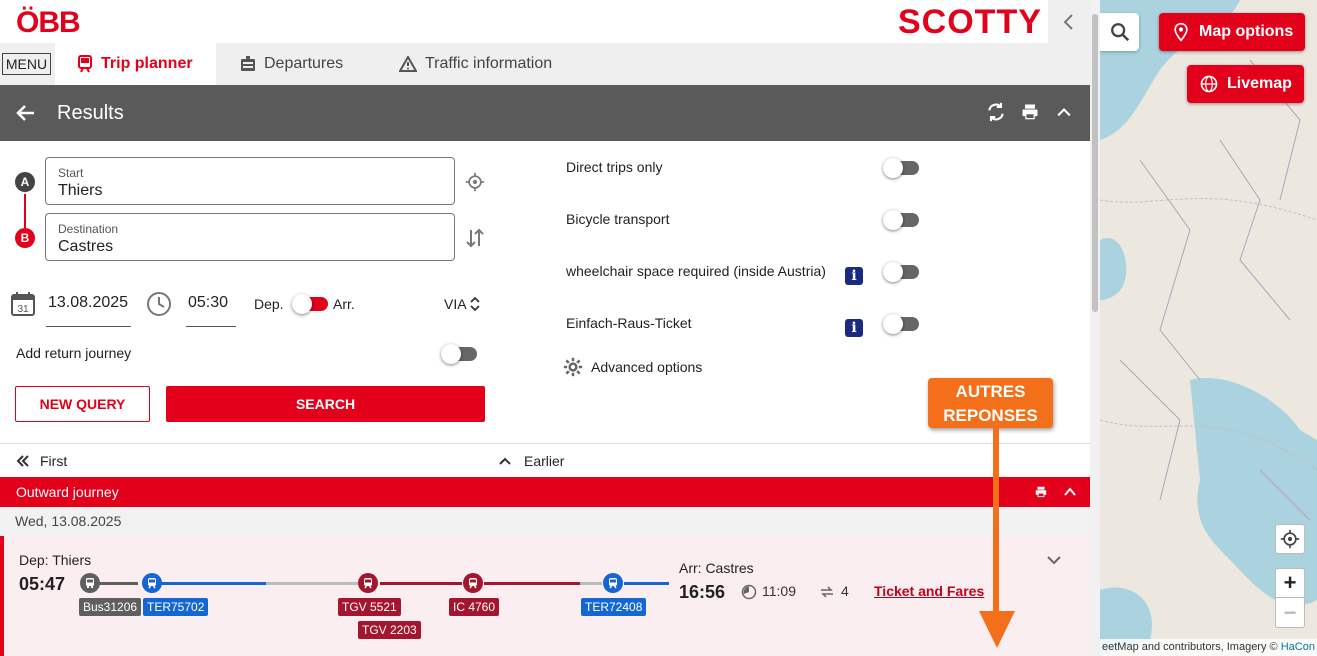 The image size is (1317, 656). What do you see at coordinates (26, 64) in the screenshot?
I see `menu-button: MENU` at bounding box center [26, 64].